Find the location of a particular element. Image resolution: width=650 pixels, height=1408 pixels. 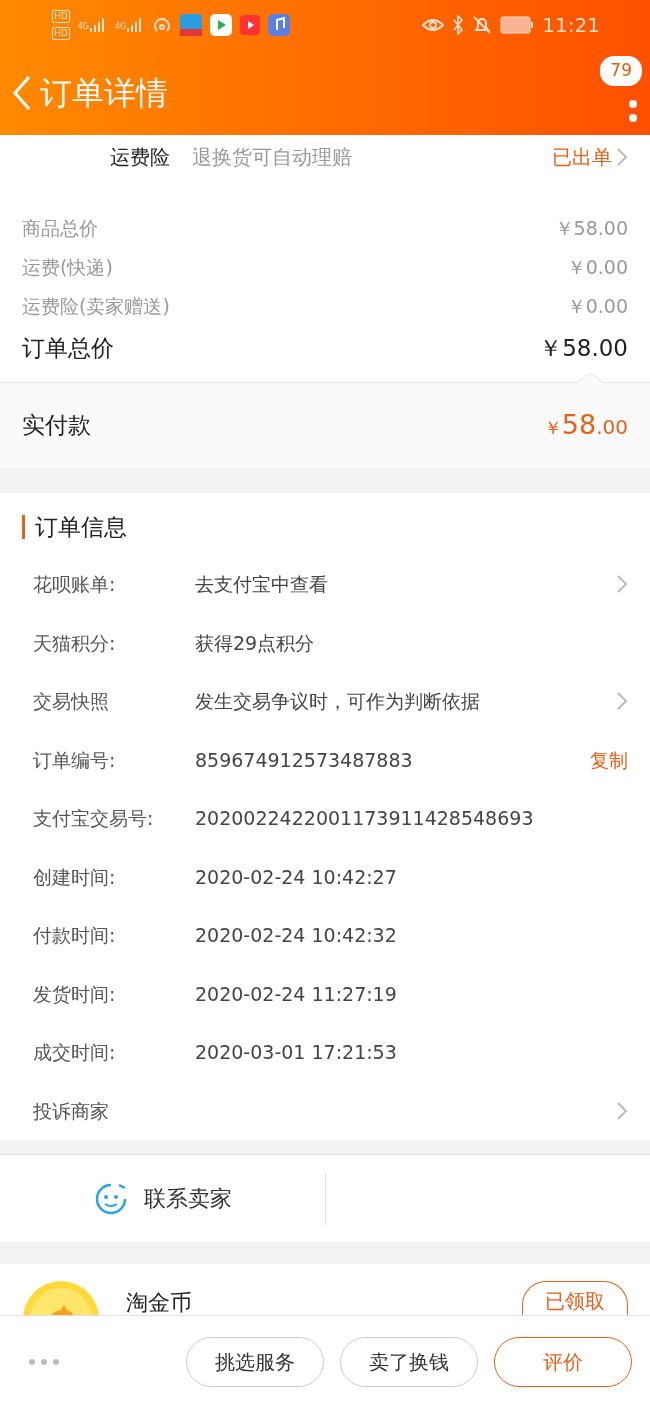

page-title: 订单详情 is located at coordinates (104, 93).